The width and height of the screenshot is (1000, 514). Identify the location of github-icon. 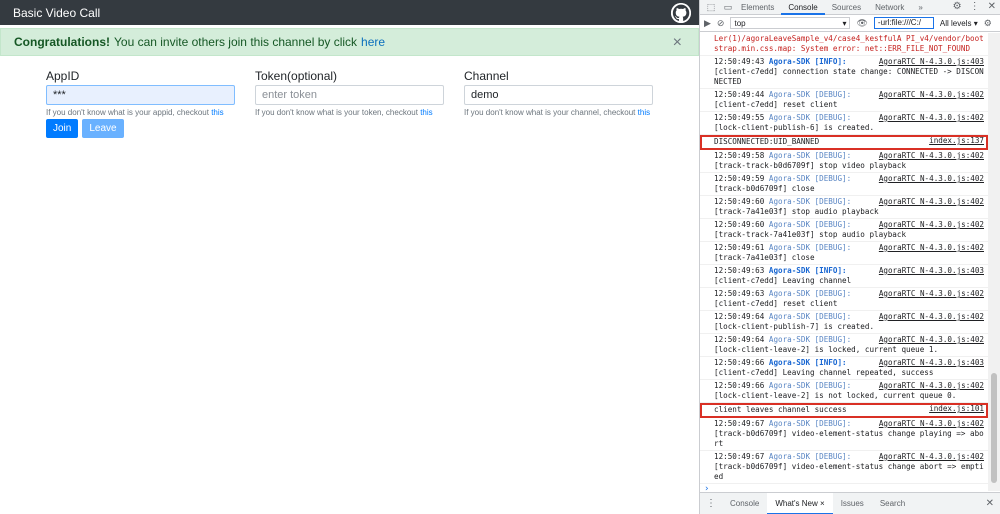
(681, 12).